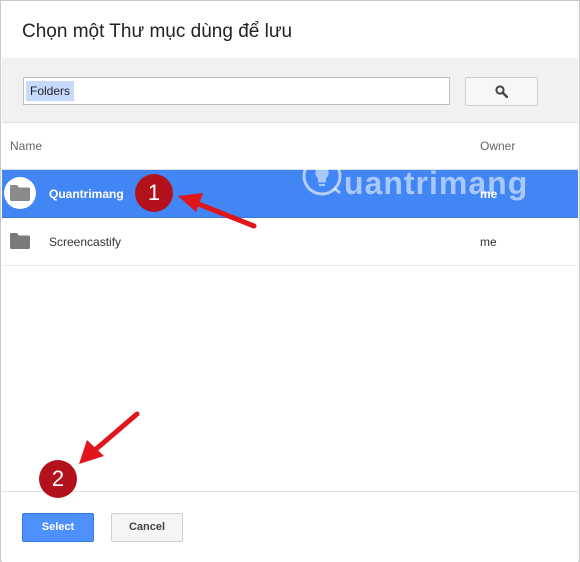 This screenshot has width=580, height=562. What do you see at coordinates (157, 31) in the screenshot?
I see `dialog-title: Chọn một Thư mục dùng để lưu` at bounding box center [157, 31].